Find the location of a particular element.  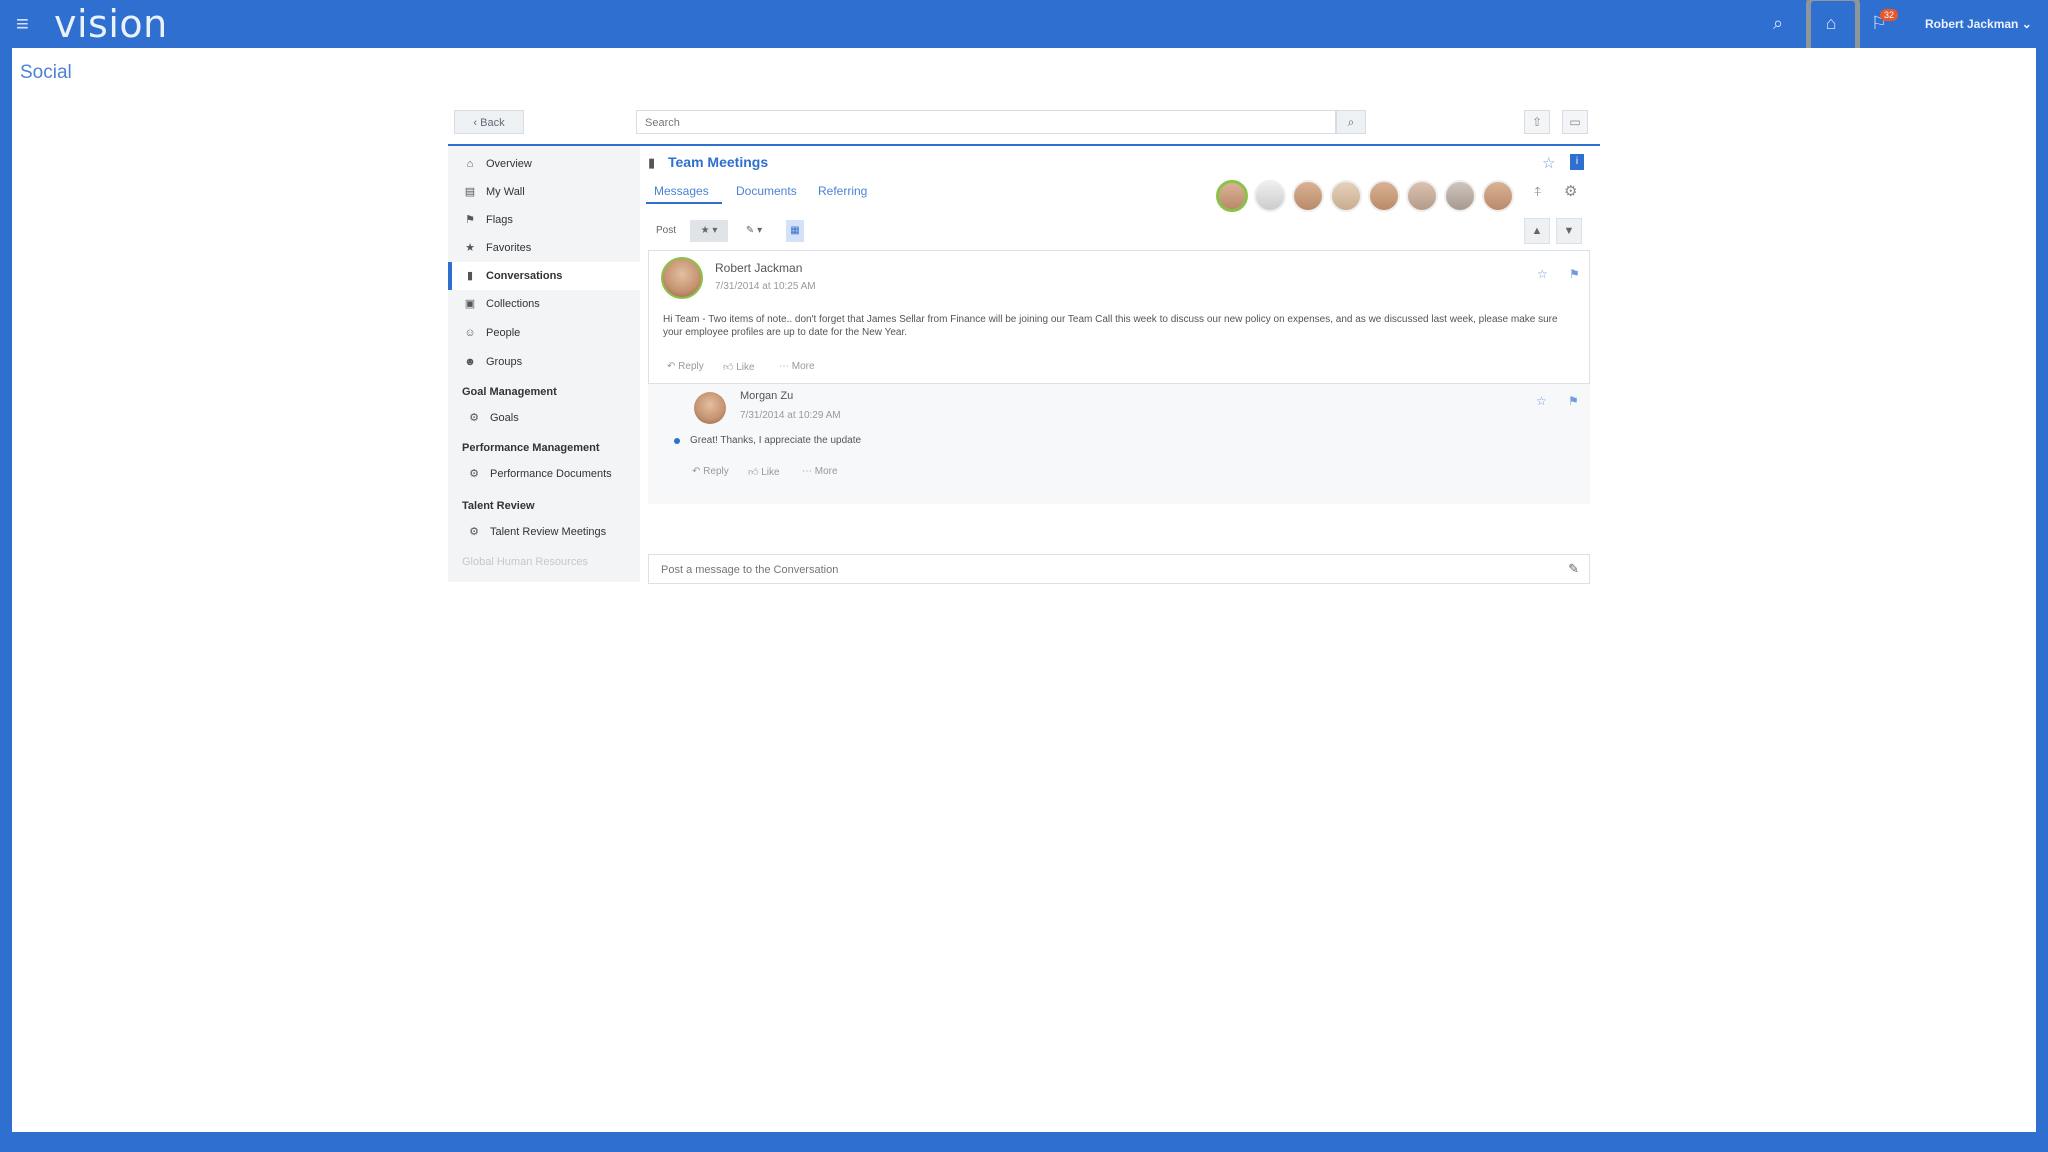

window-button: ▭ is located at coordinates (1575, 122).